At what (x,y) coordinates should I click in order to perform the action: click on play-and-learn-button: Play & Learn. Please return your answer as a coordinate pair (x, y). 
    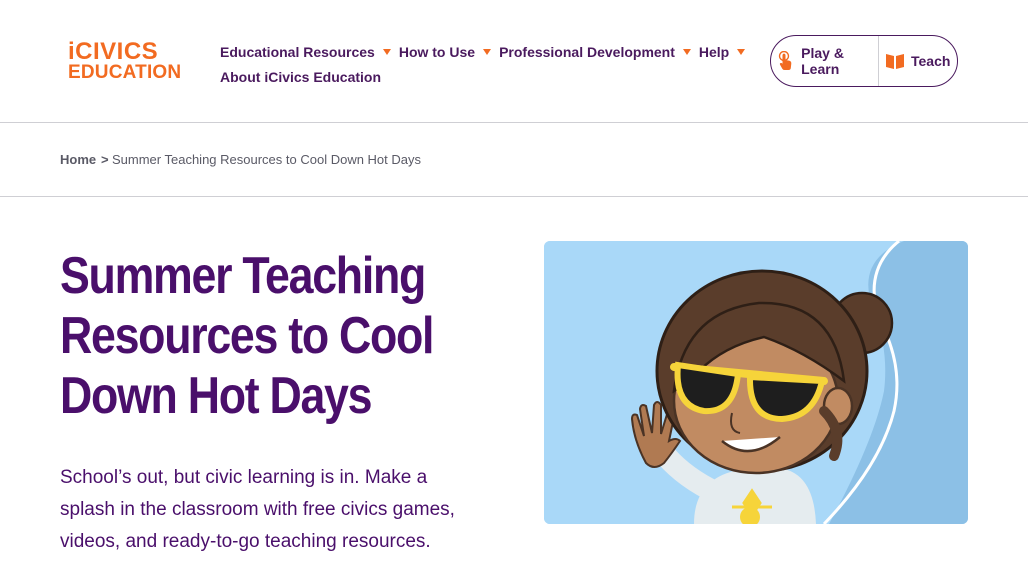
    Looking at the image, I should click on (825, 61).